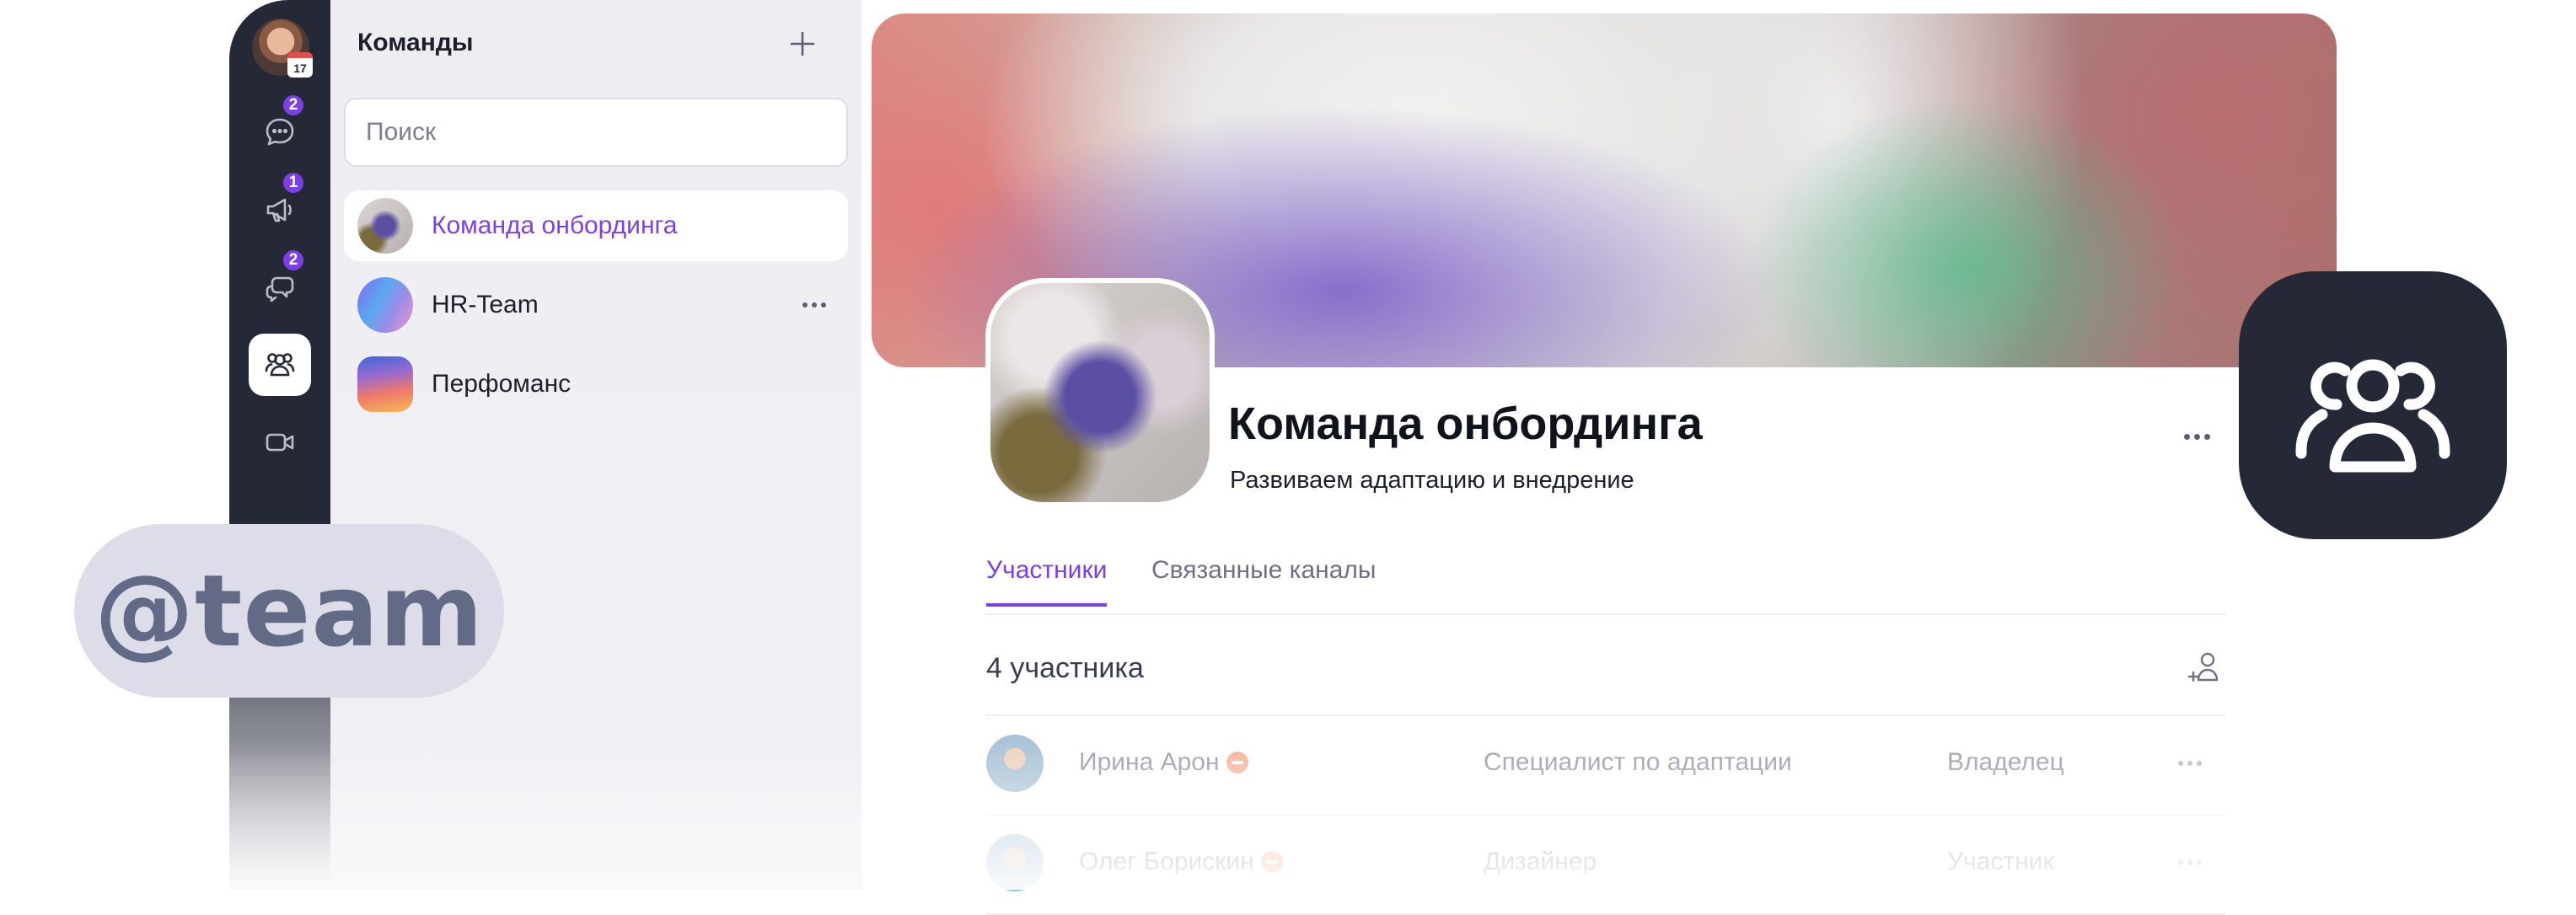  Describe the element at coordinates (596, 384) in the screenshot. I see `team-list-item: Перфоманс` at that location.